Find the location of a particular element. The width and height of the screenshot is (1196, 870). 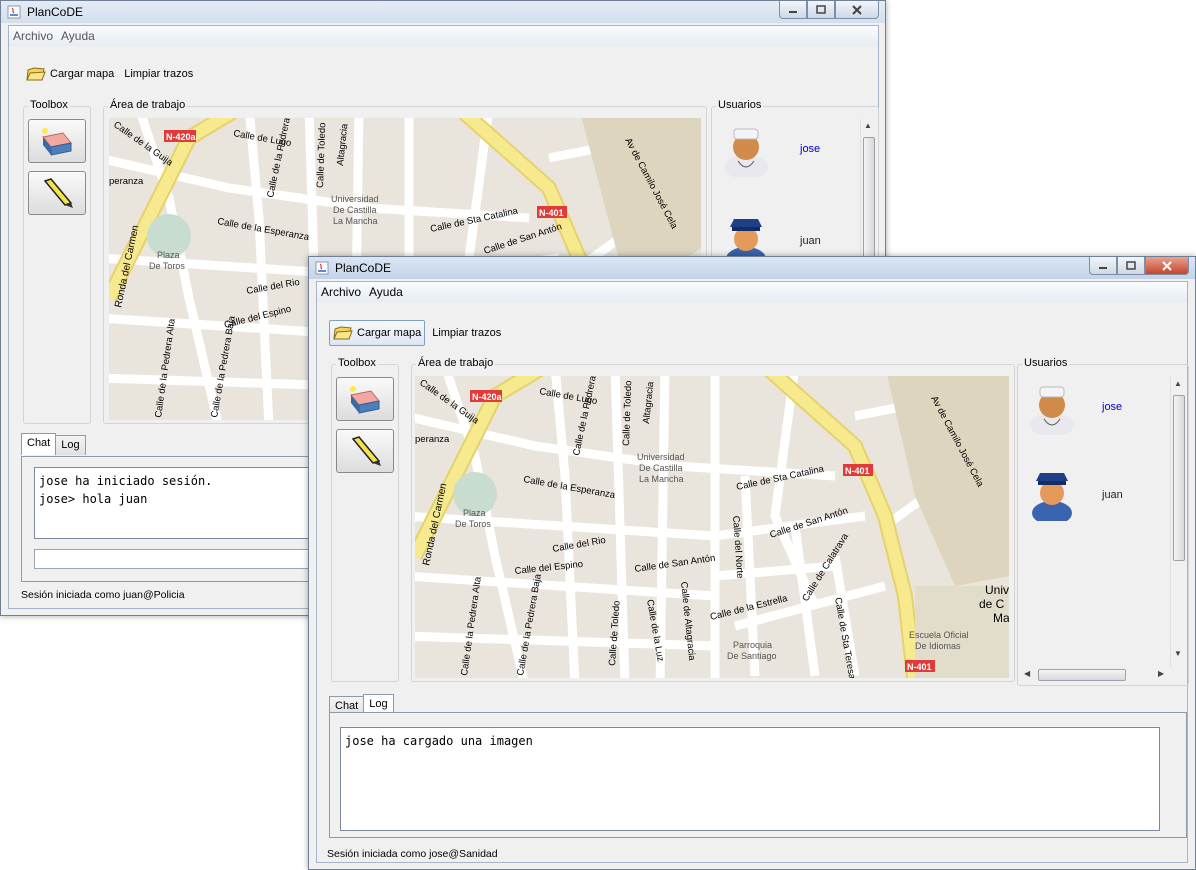

police-avatar-icon is located at coordinates (1052, 499).